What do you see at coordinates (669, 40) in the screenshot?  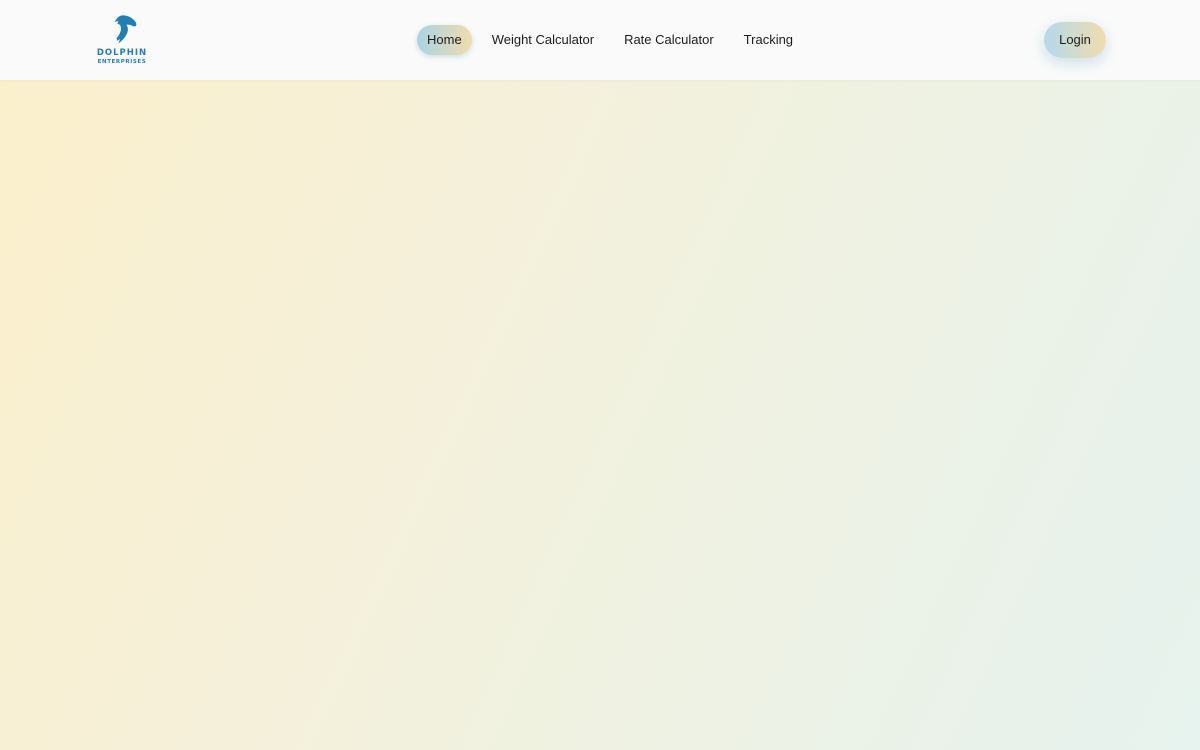 I see `nav-rate-calculator: Rate Calculator` at bounding box center [669, 40].